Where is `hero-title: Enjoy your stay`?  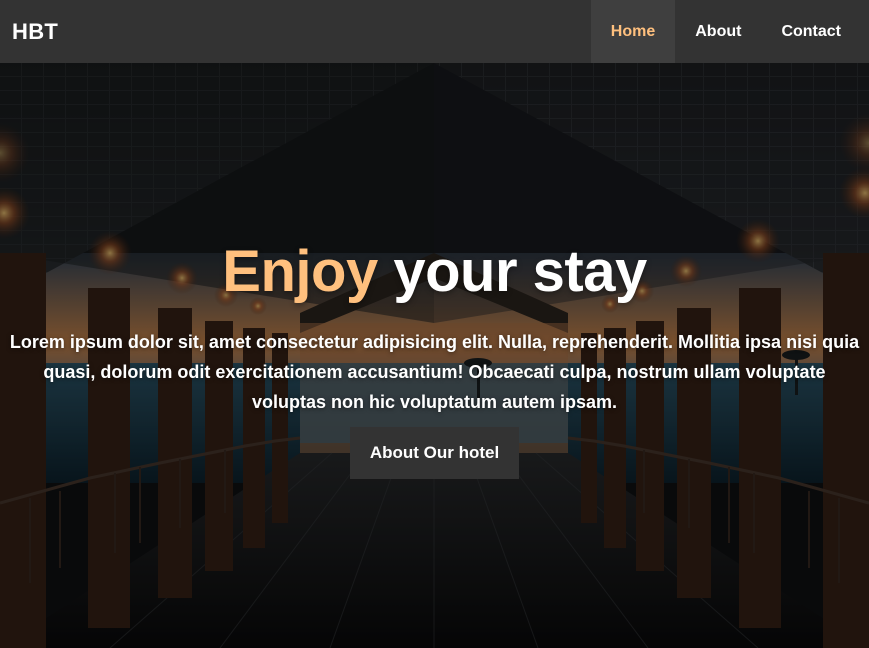
hero-title: Enjoy your stay is located at coordinates (434, 272).